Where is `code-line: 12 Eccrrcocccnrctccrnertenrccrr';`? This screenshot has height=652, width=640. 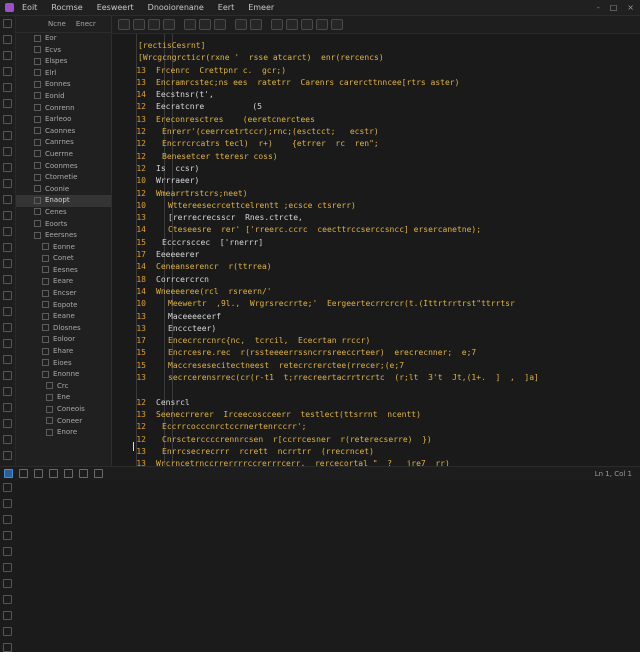
code-line: 12 Eccrrcocccnrctccrnertenrccrr'; is located at coordinates (376, 427).